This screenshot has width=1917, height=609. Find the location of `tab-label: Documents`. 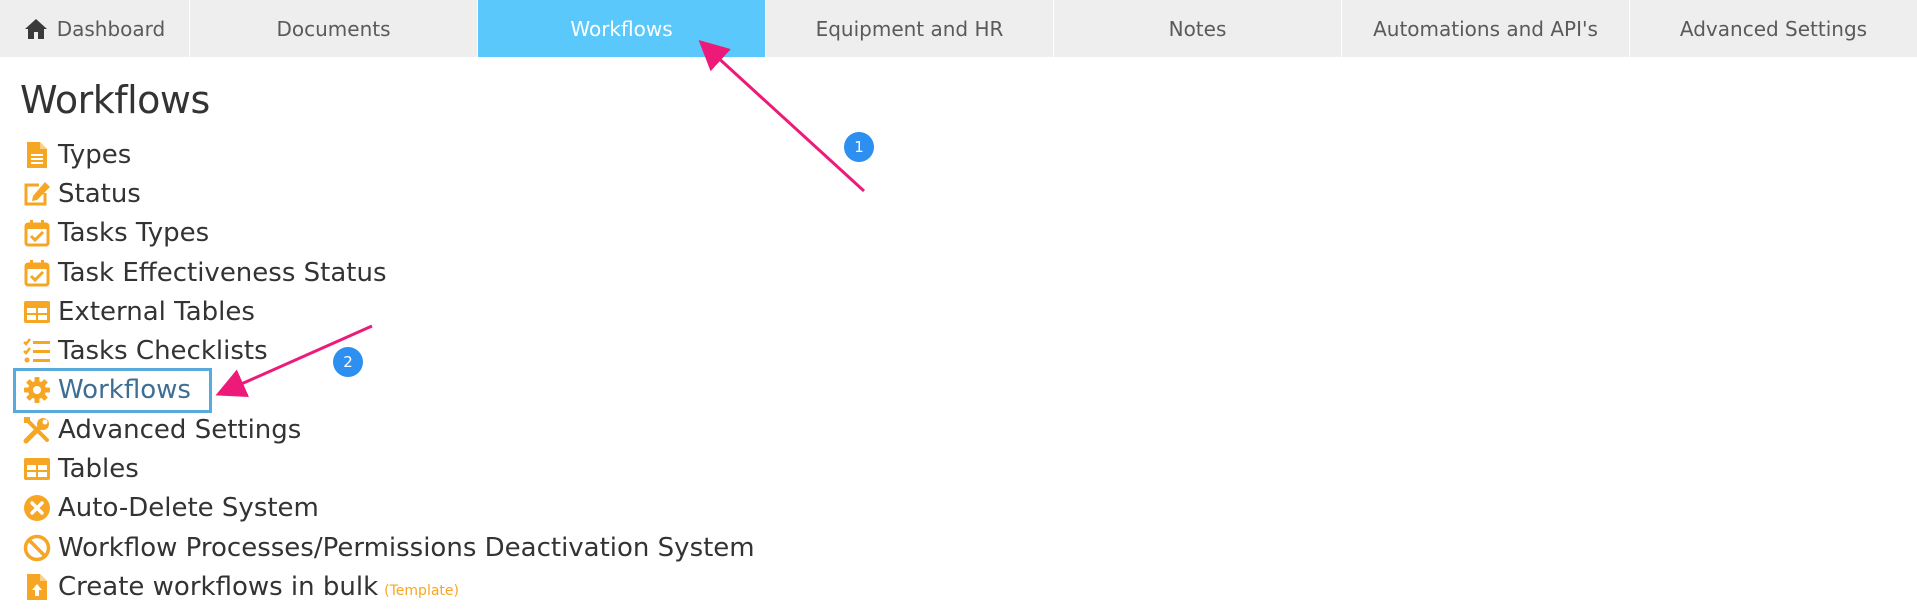

tab-label: Documents is located at coordinates (333, 28).